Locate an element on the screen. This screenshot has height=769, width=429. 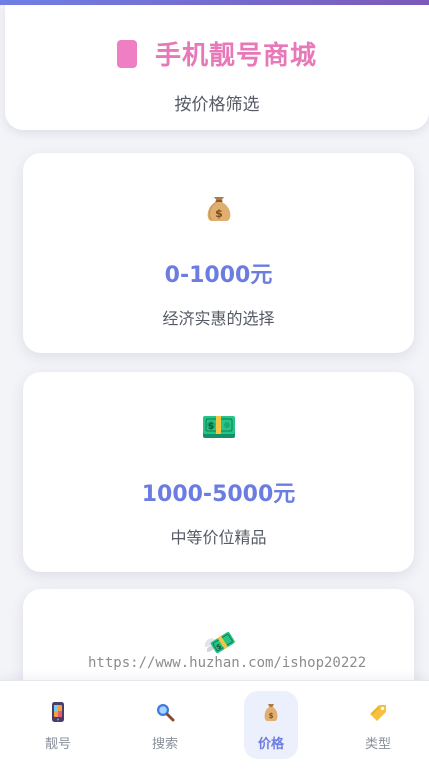
nav-item-price: $ 价格 is located at coordinates (271, 725).